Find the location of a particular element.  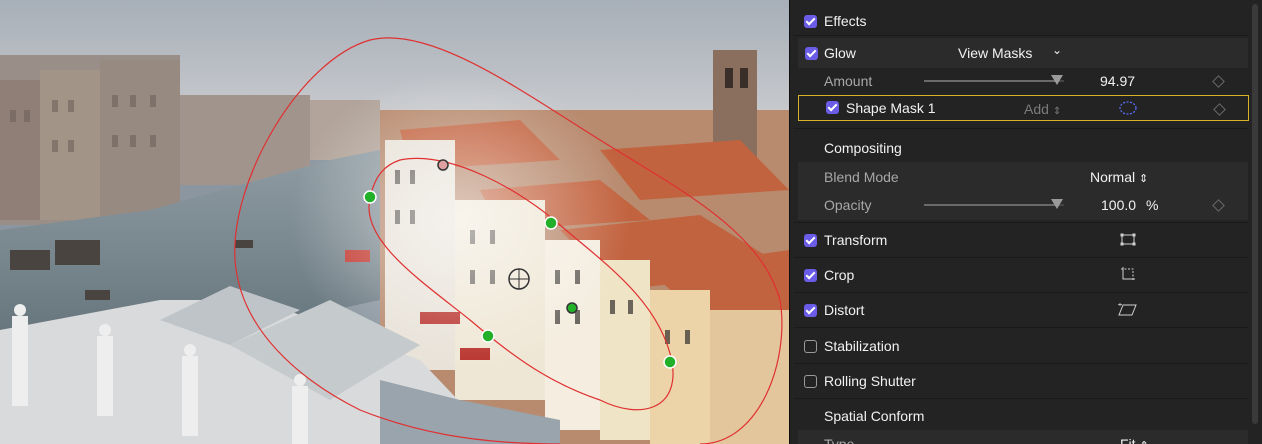

view-masks-button: View Masks is located at coordinates (995, 53).